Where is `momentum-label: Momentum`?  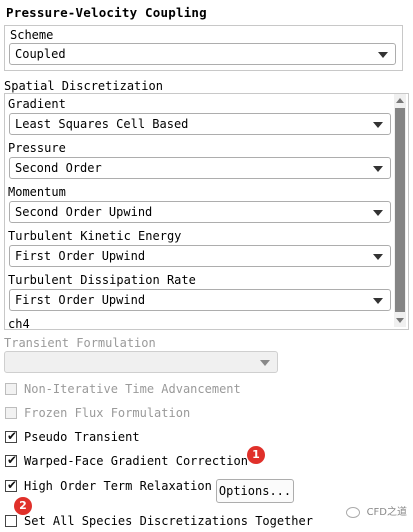 momentum-label: Momentum is located at coordinates (37, 192).